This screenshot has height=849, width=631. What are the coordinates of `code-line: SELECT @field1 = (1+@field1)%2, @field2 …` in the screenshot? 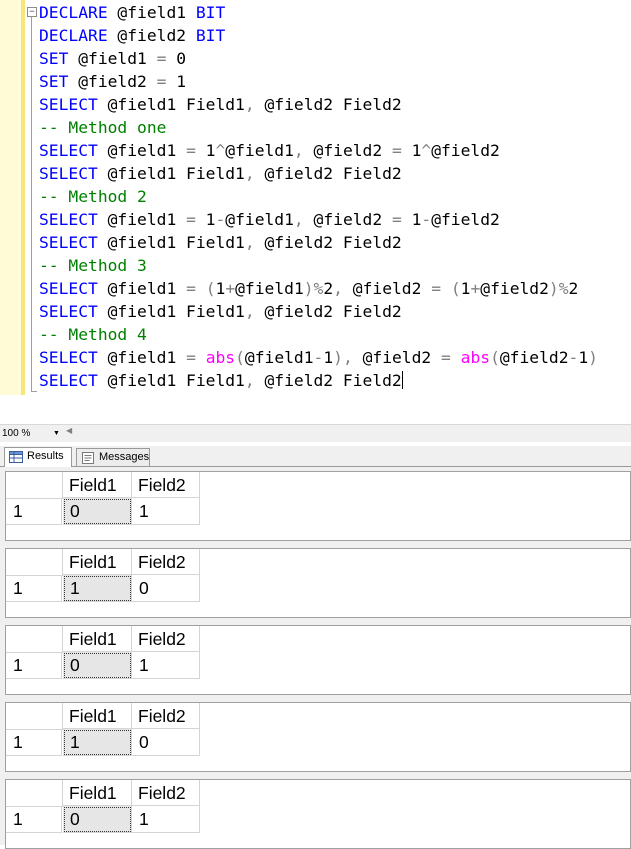 It's located at (318, 288).